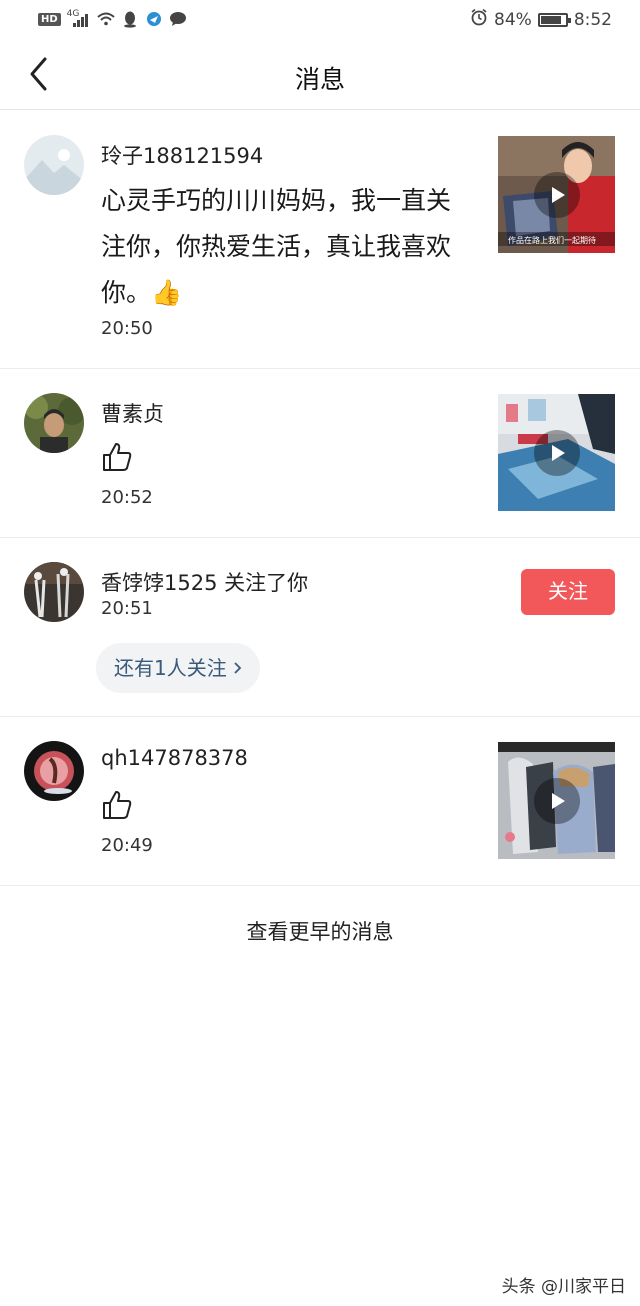 The image size is (640, 1306). Describe the element at coordinates (127, 497) in the screenshot. I see `timestamp: 20:52` at that location.